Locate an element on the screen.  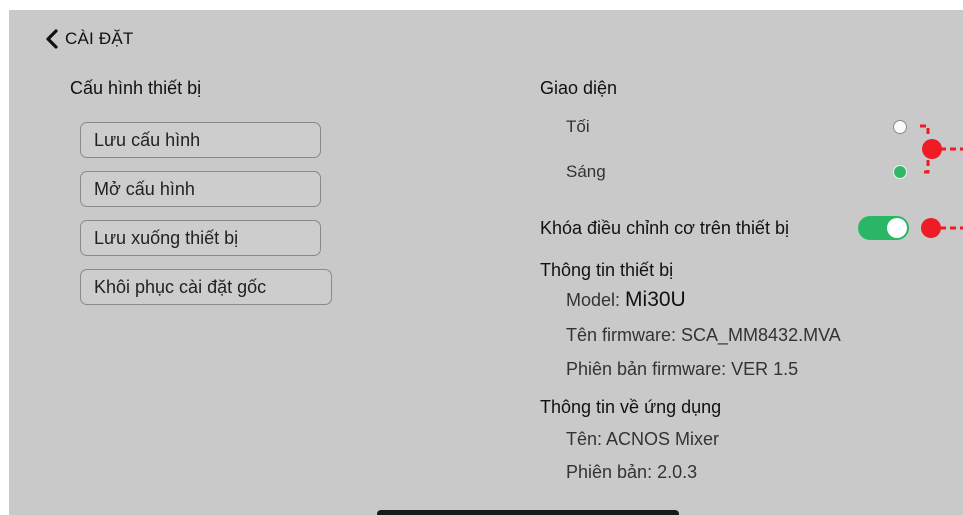
lock-controls-label: Khóa điều chỉnh cơ trên thiết bị is located at coordinates (664, 228).